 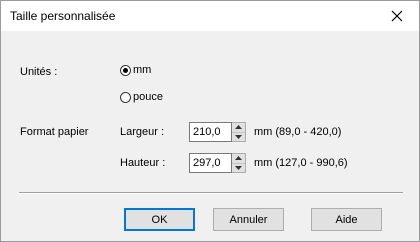 I want to click on unit-radio-inch: pouce, so click(x=141, y=97).